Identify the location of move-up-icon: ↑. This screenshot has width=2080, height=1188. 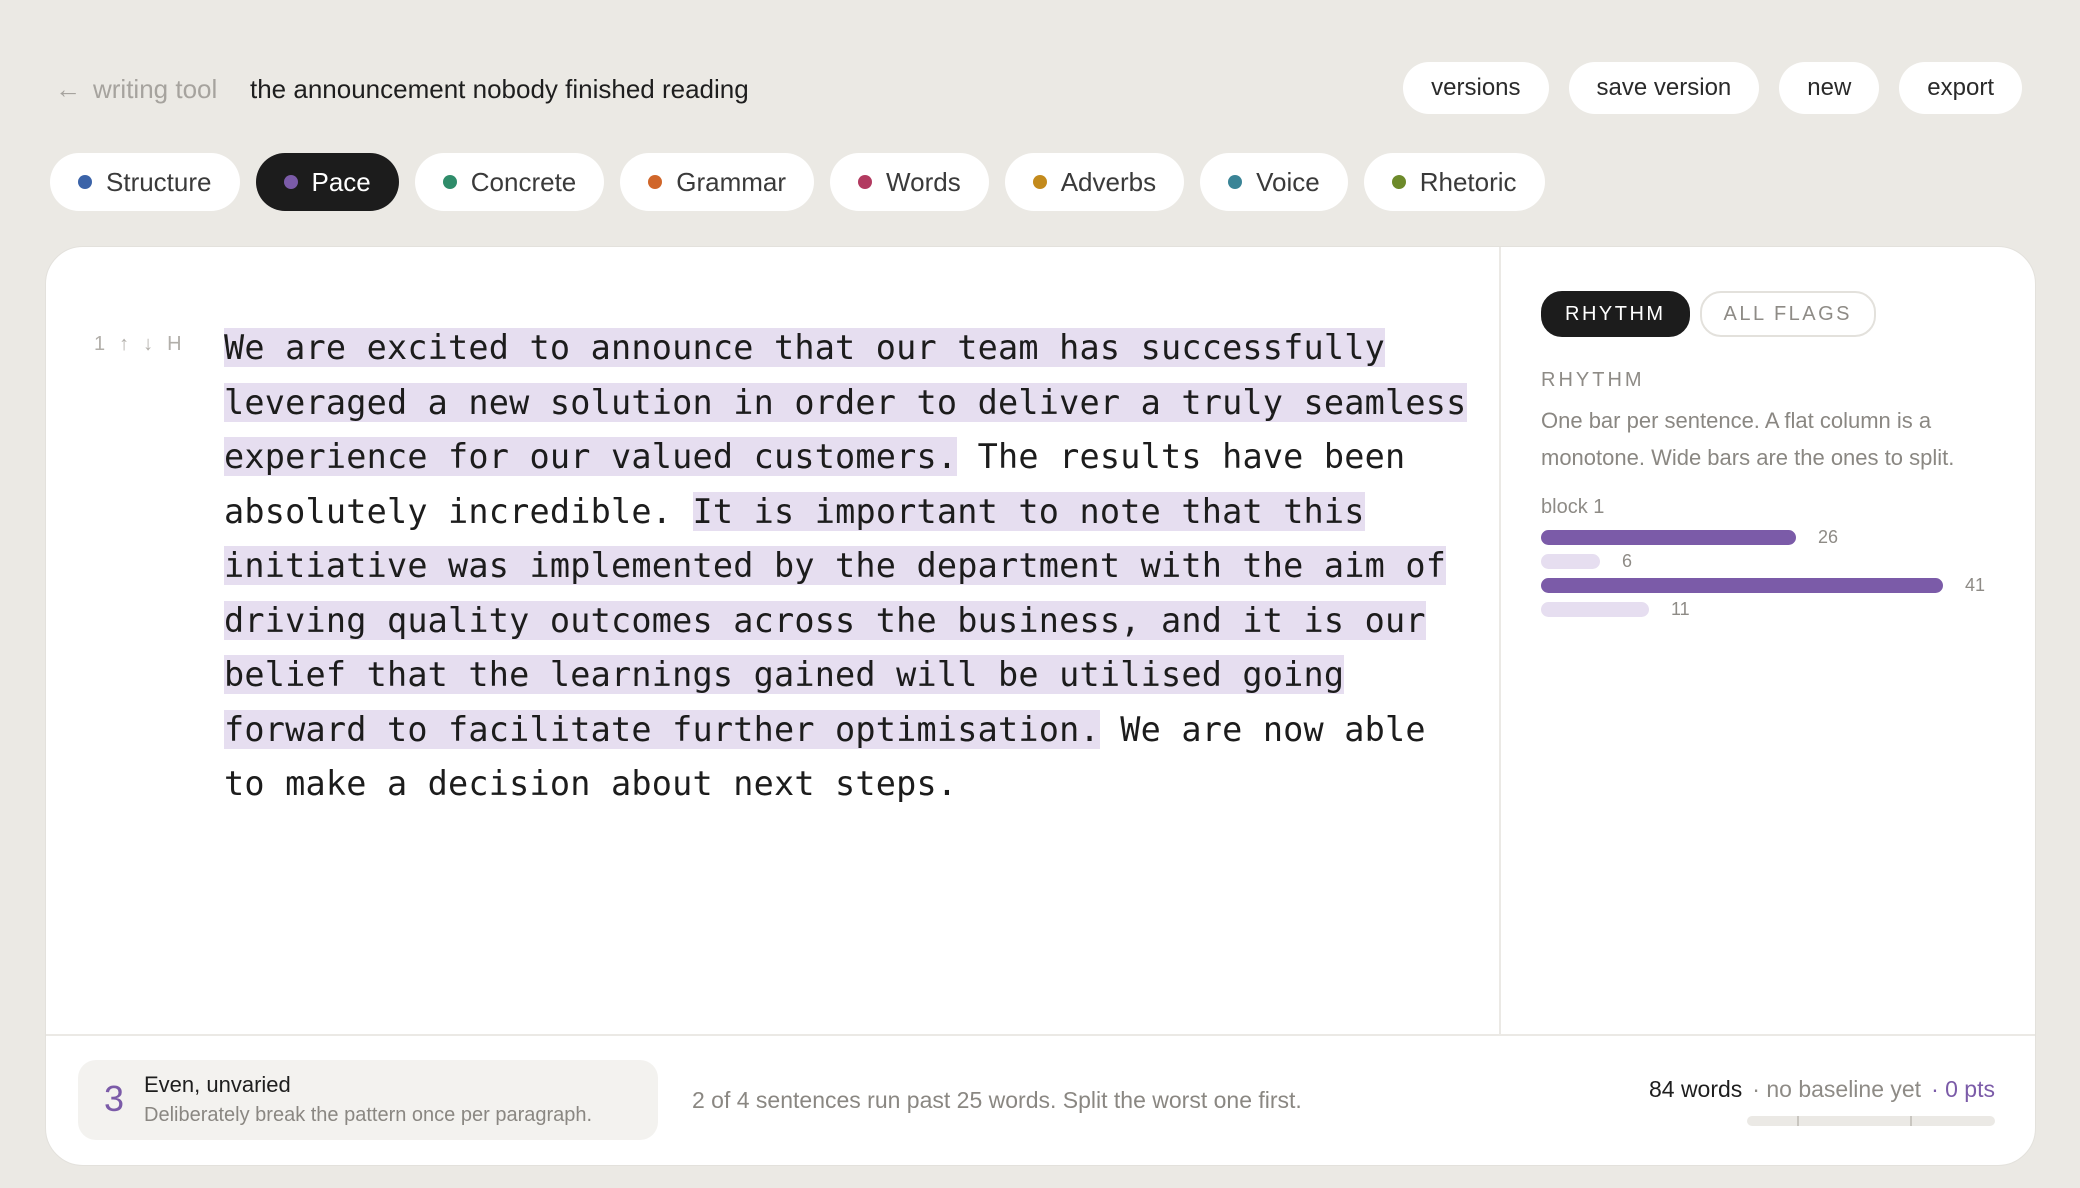
(124, 344).